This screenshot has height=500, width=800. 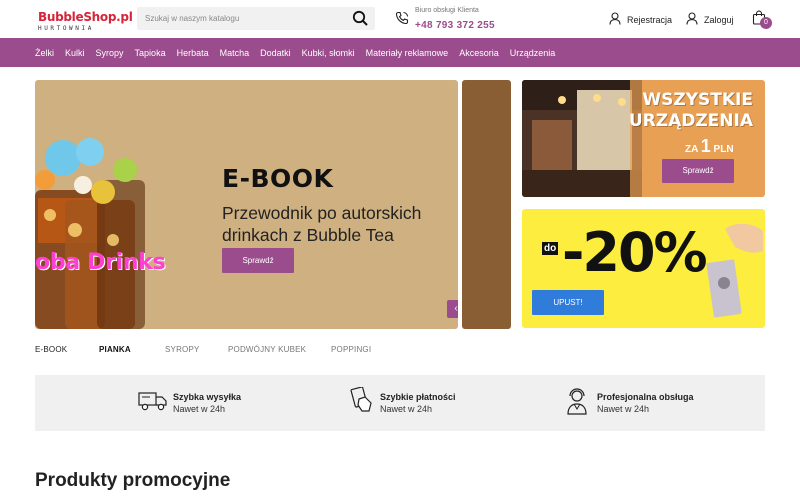 I want to click on nav-item: Herbata, so click(x=193, y=53).